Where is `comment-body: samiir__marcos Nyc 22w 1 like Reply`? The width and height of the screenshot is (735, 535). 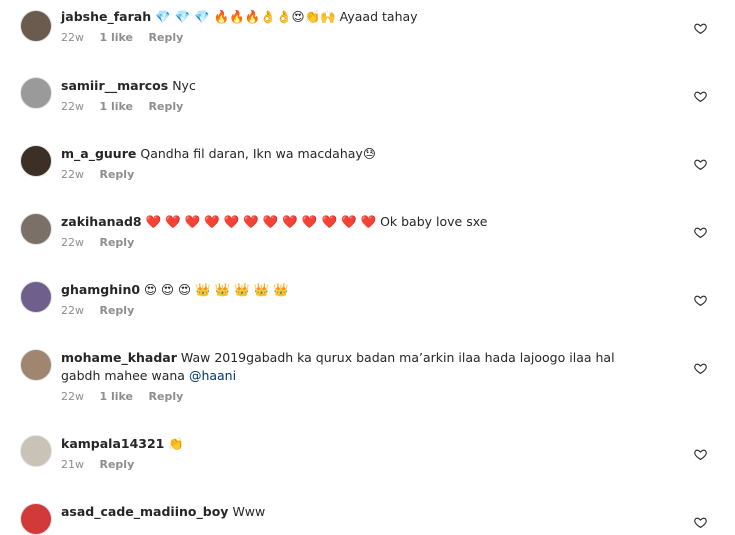 comment-body: samiir__marcos Nyc 22w 1 like Reply is located at coordinates (350, 95).